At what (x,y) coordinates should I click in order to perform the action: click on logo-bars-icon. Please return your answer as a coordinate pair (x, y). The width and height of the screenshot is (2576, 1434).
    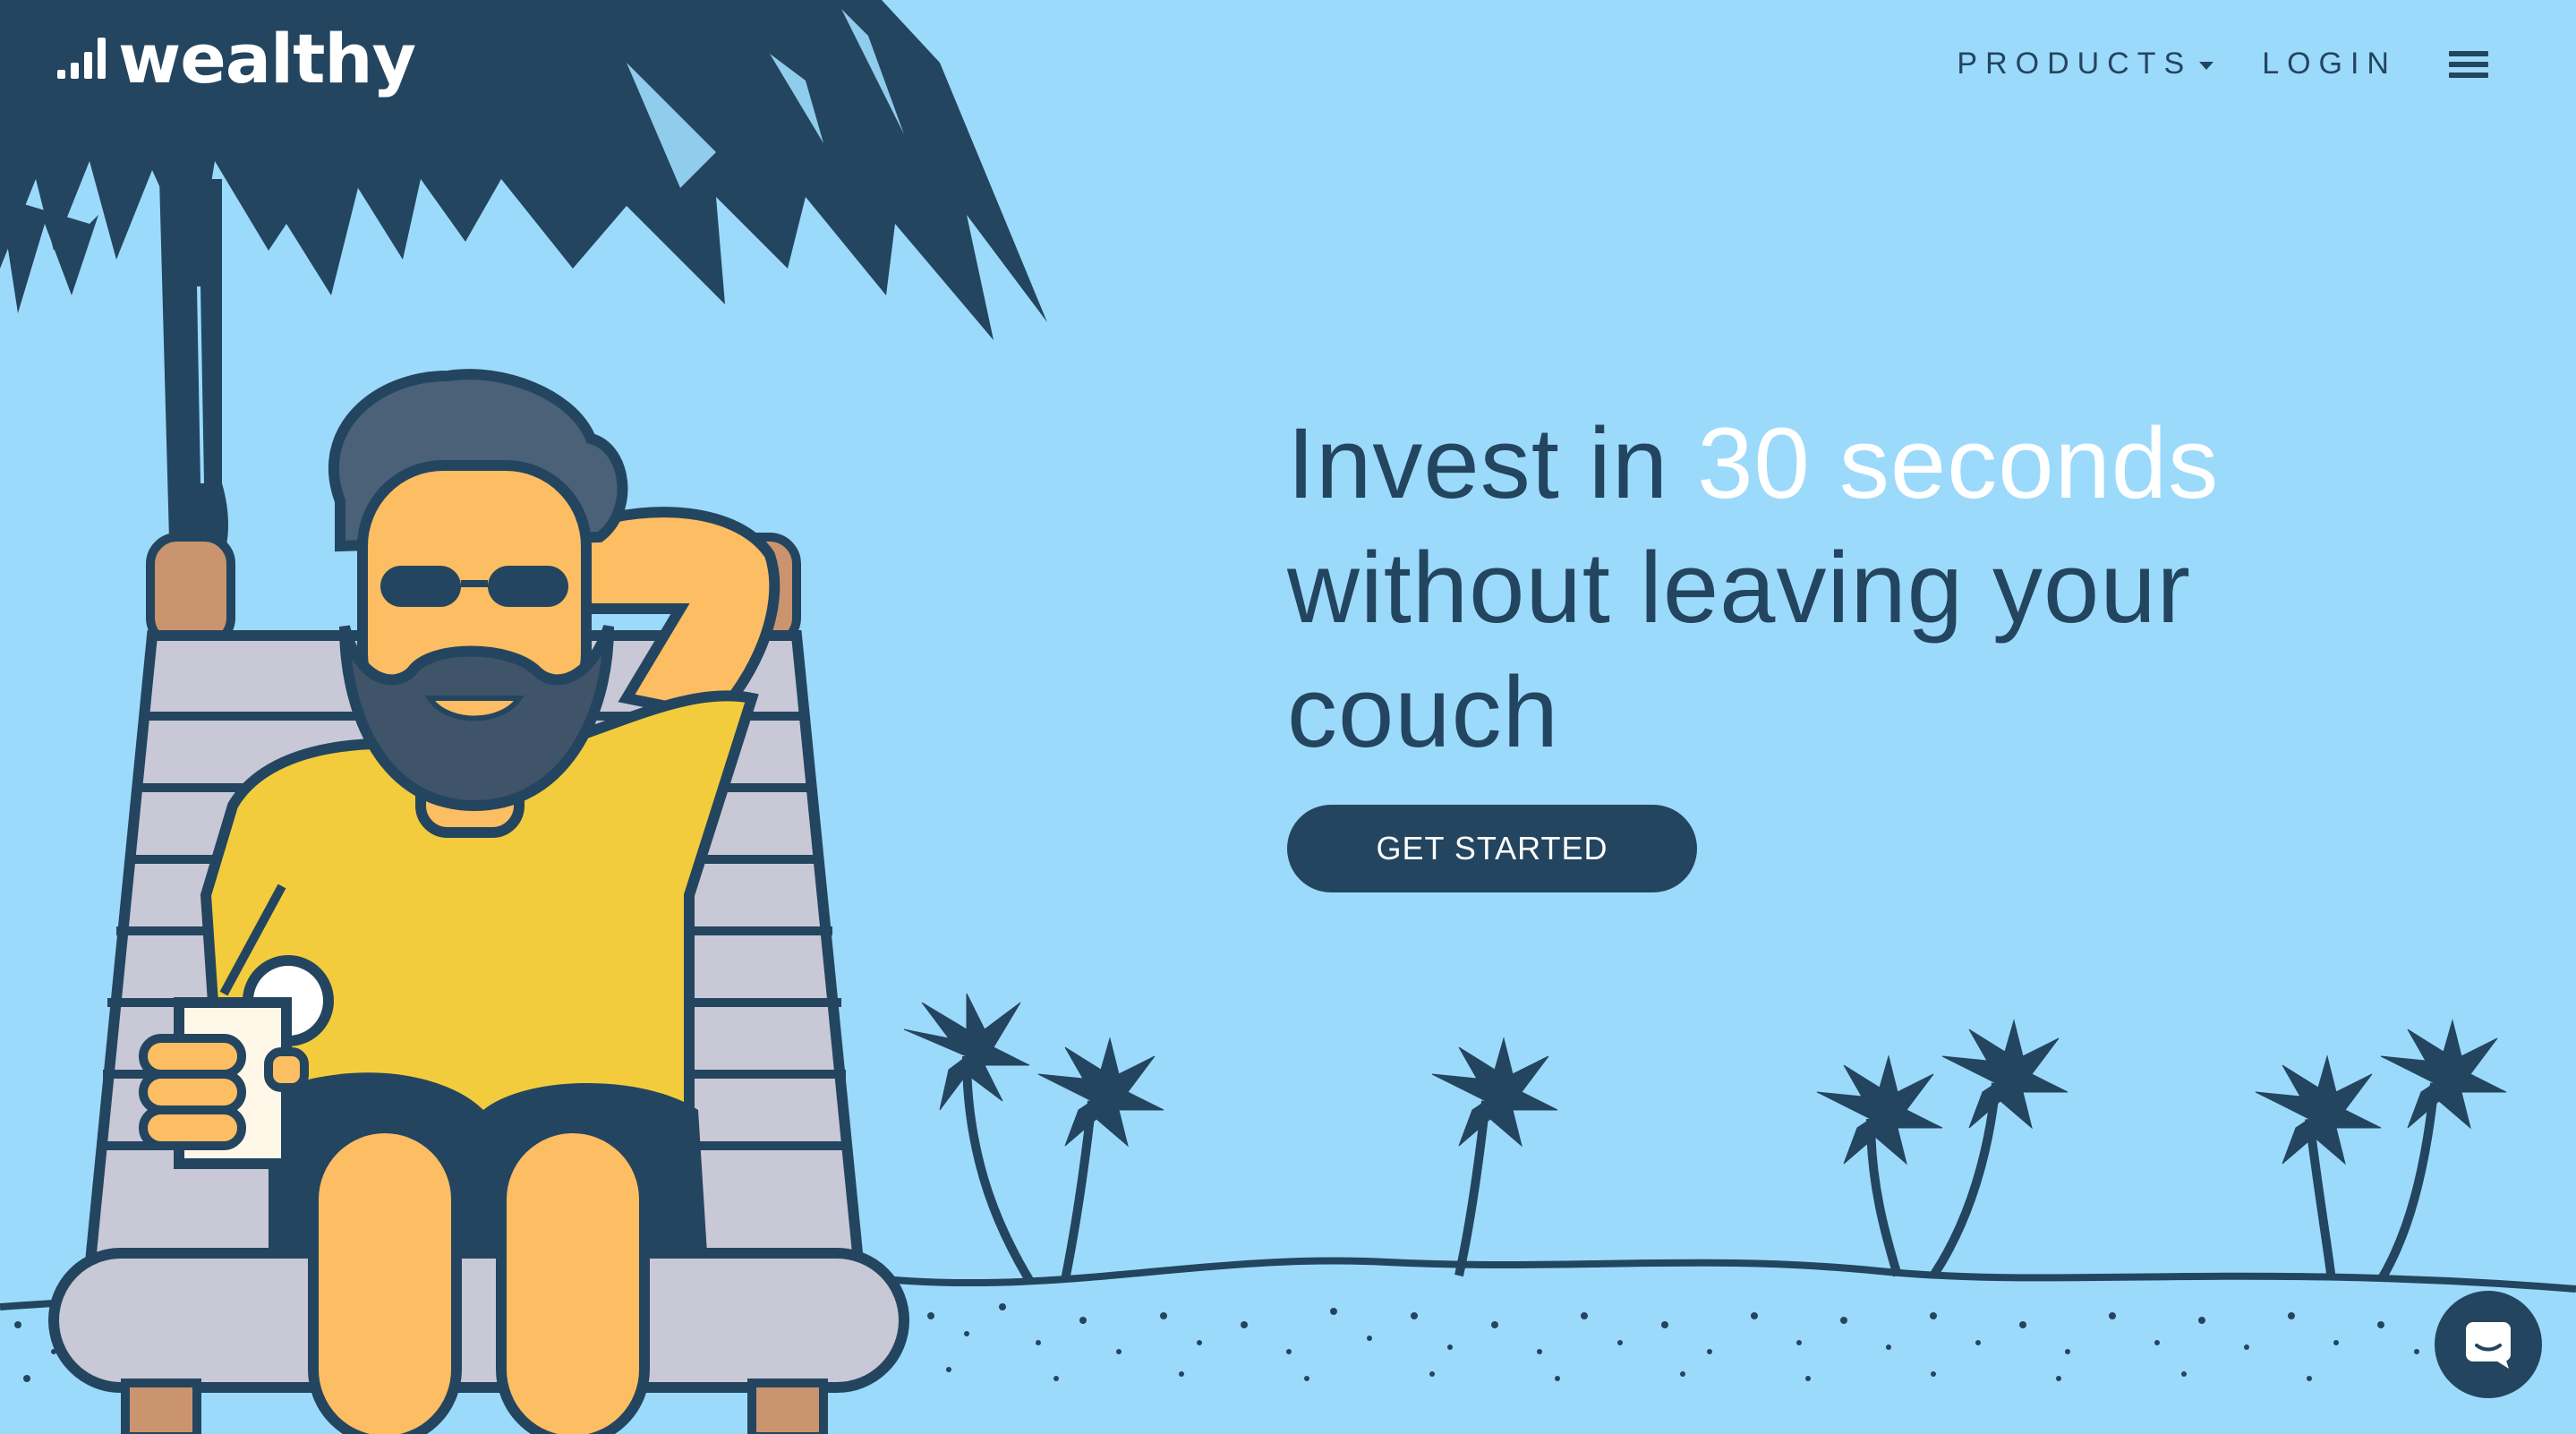
    Looking at the image, I should click on (81, 52).